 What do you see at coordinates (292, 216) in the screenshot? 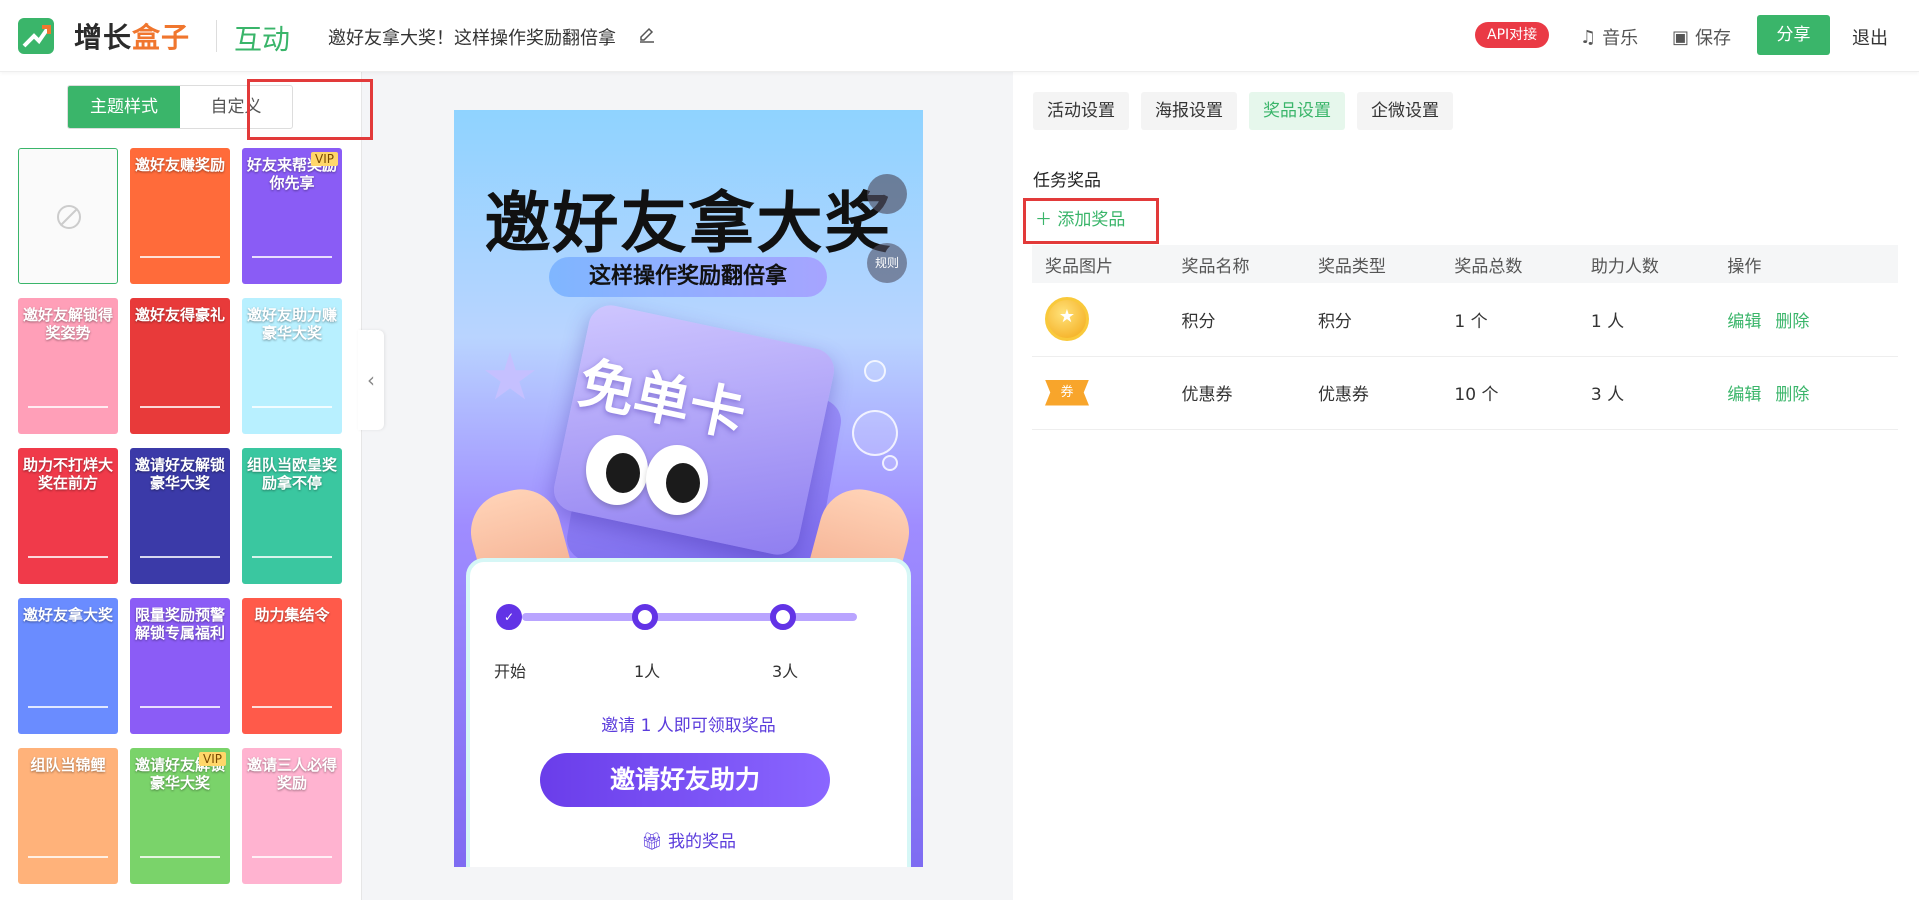
I see `template-thumb: 好友来帮奖励你先享 VIP` at bounding box center [292, 216].